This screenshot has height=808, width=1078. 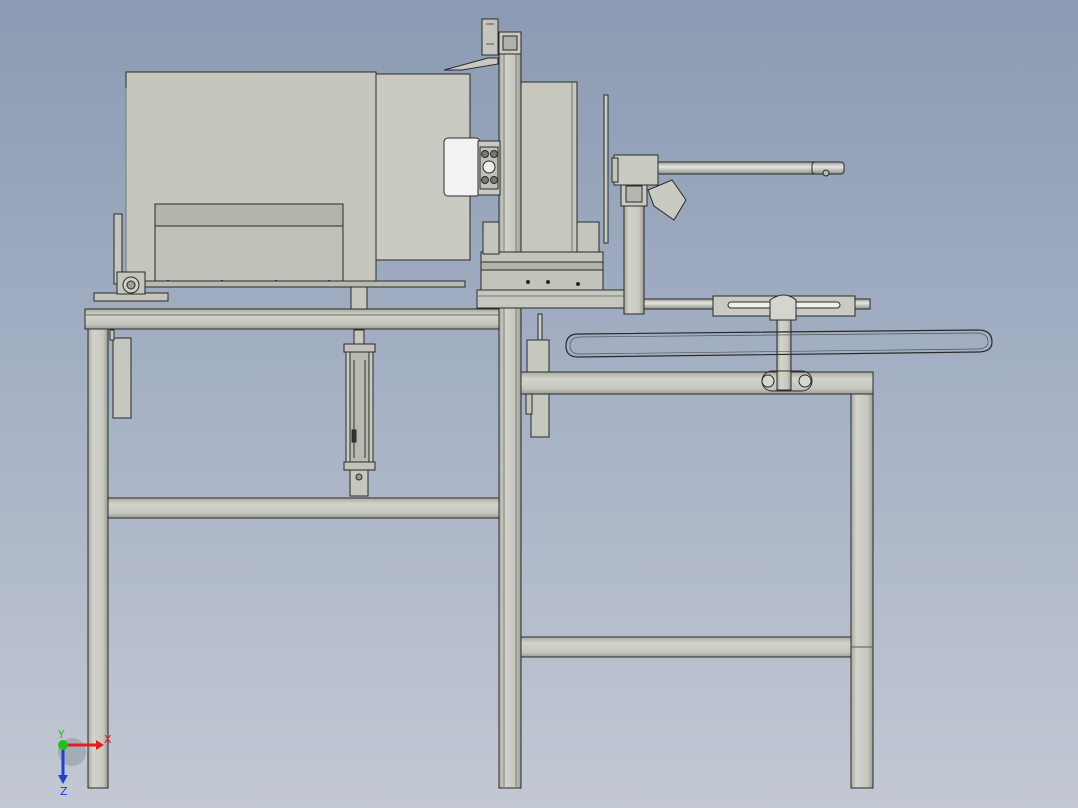 I want to click on slide-base, so click(x=542, y=271).